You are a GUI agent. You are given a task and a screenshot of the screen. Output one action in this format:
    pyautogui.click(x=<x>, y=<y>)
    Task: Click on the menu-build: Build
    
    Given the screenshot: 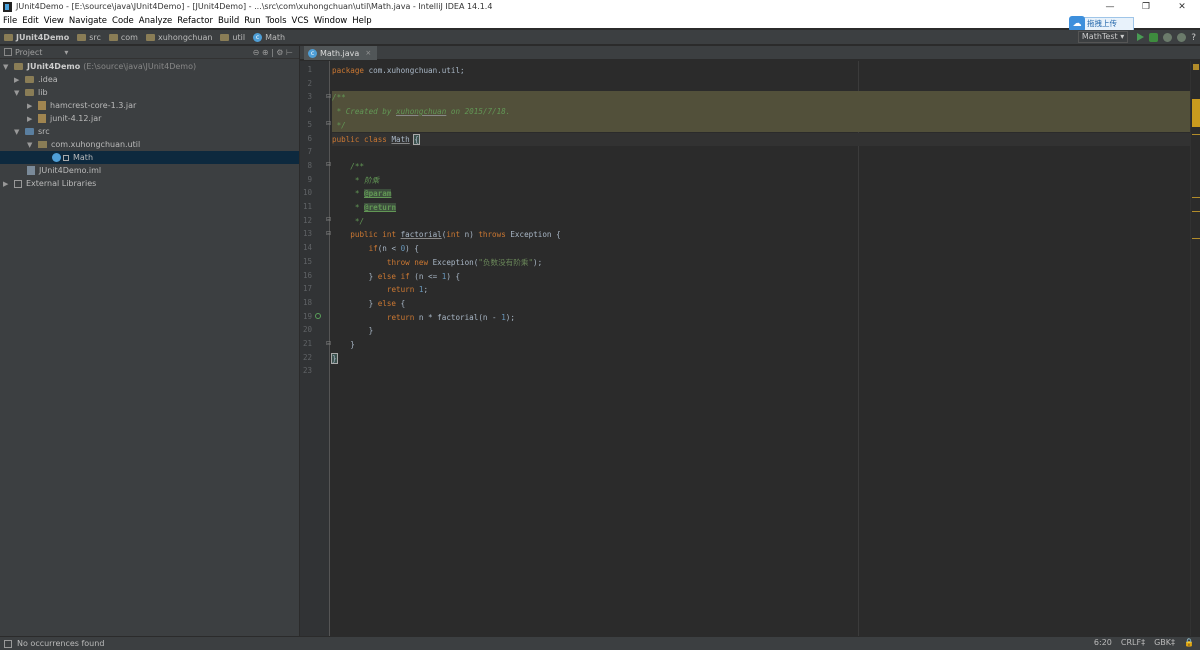 What is the action you would take?
    pyautogui.click(x=228, y=21)
    